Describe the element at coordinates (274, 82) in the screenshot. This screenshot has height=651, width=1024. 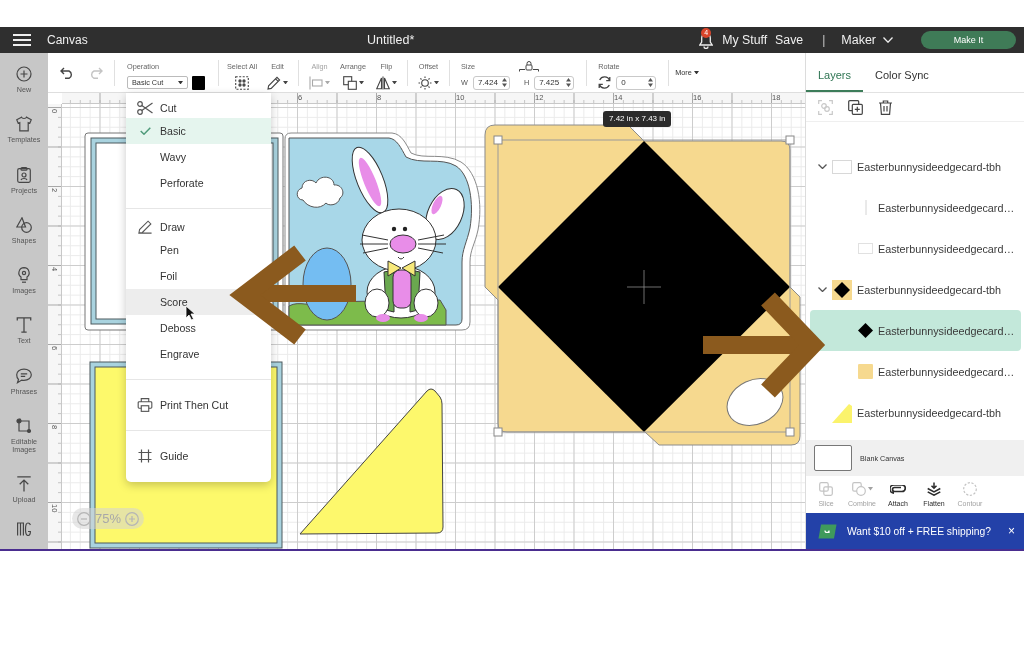
I see `pencil-icon` at that location.